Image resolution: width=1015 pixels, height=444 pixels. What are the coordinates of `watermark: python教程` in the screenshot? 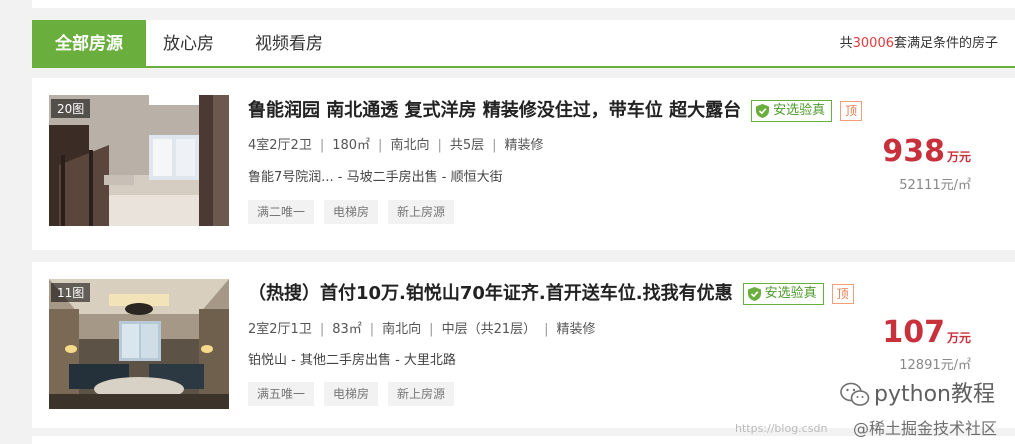 It's located at (917, 395).